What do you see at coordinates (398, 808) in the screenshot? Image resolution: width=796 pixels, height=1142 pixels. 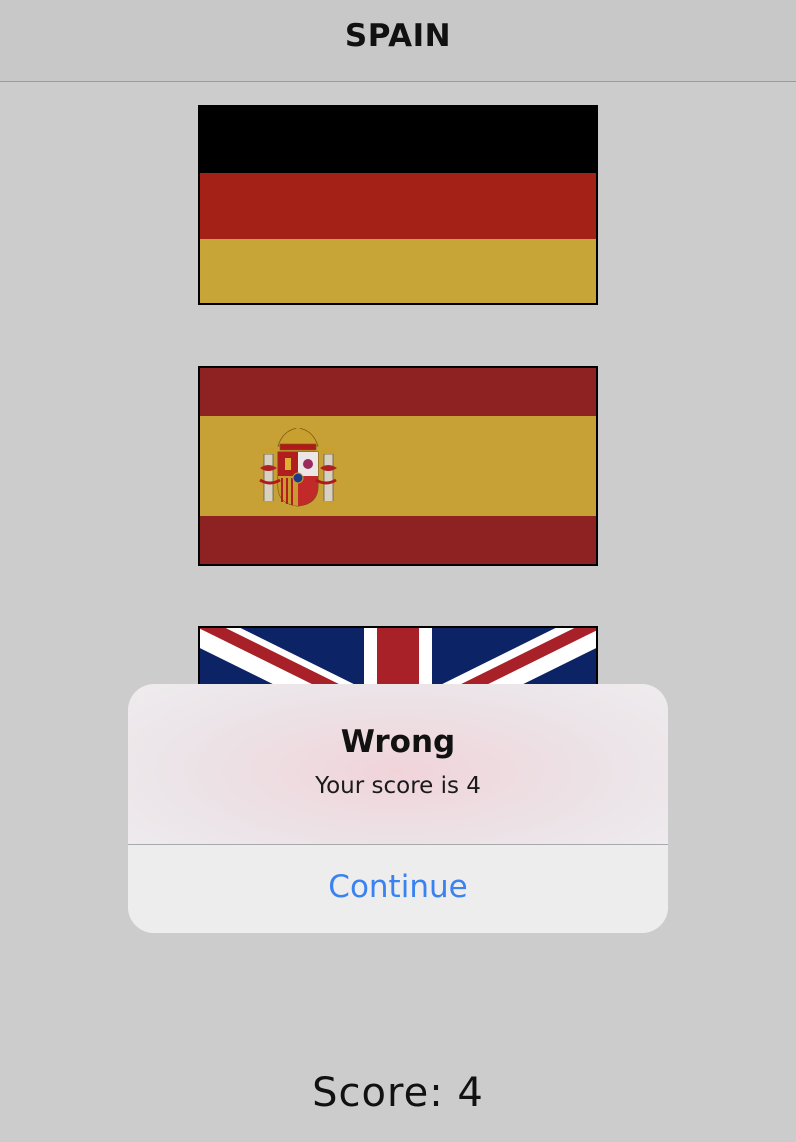 I see `result-alert-dialog: Wrong Your score is 4 Continue` at bounding box center [398, 808].